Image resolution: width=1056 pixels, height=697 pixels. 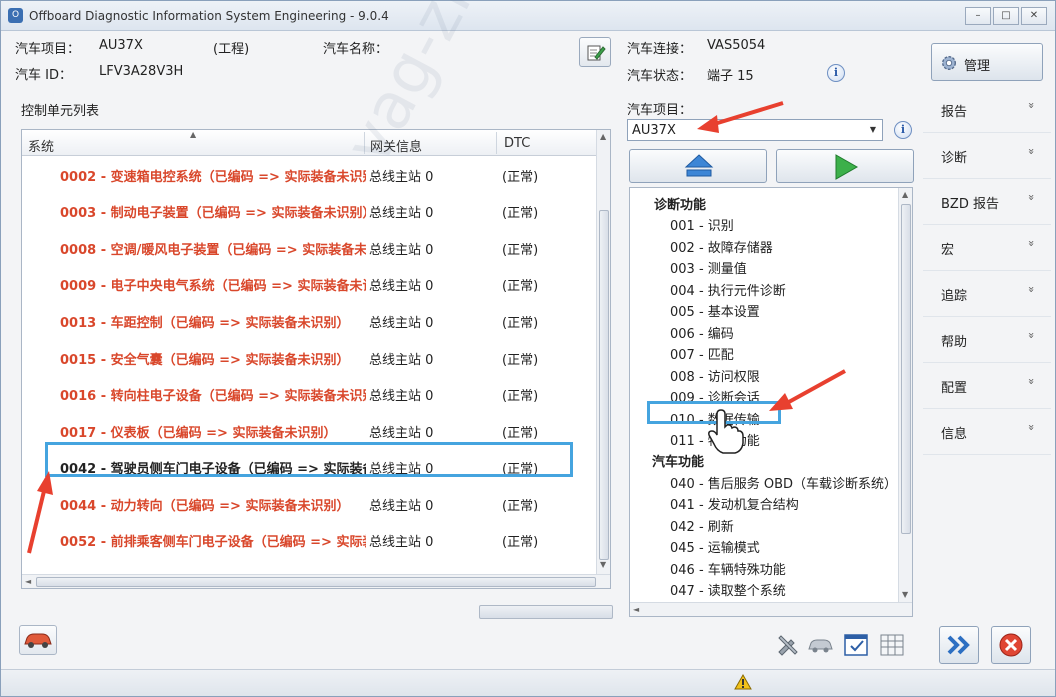 I want to click on menu-item-label: 配置, so click(x=954, y=388).